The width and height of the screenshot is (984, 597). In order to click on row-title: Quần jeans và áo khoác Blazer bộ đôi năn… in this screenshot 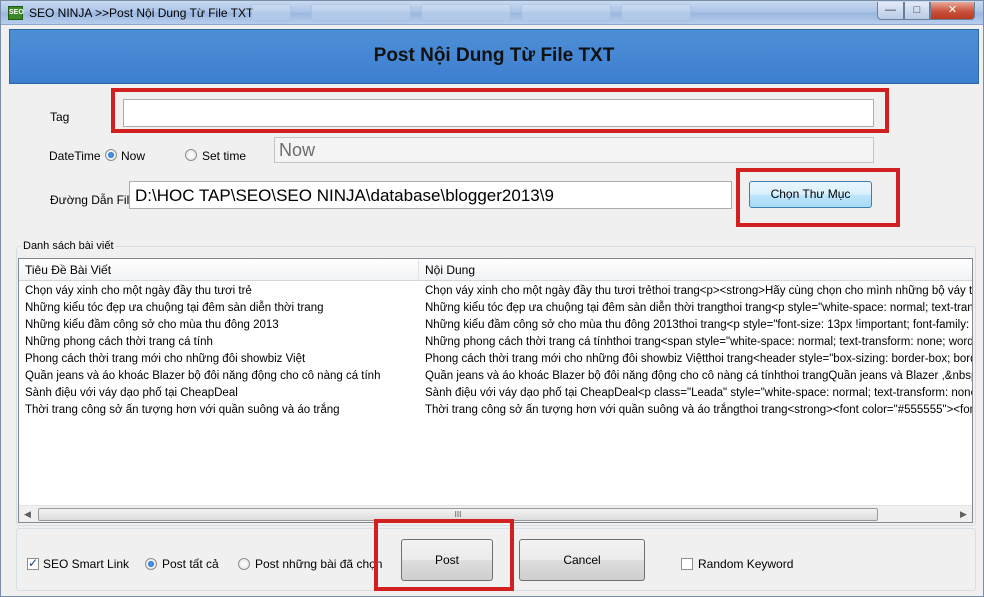, I will do `click(203, 376)`.